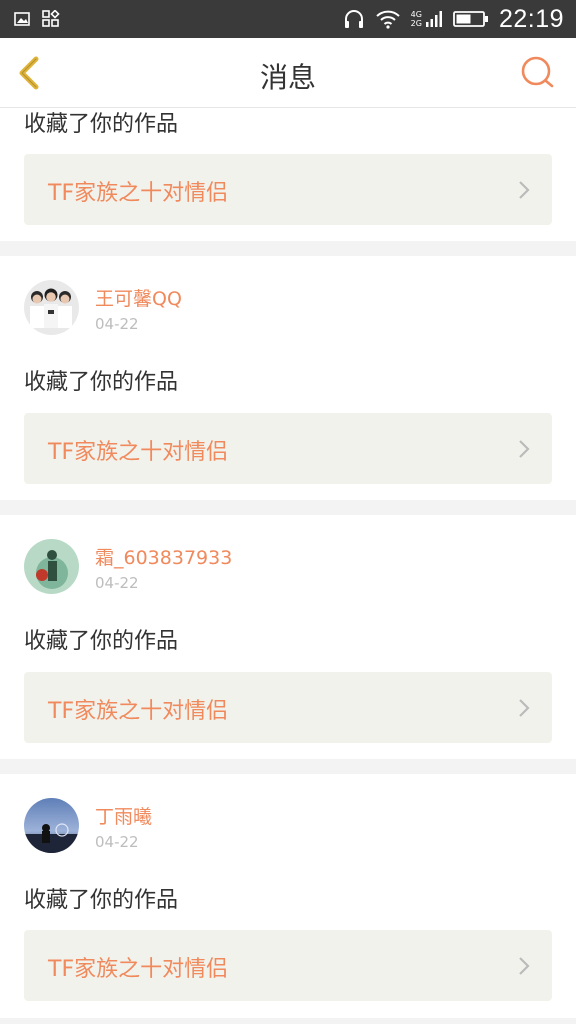 This screenshot has width=576, height=1024. Describe the element at coordinates (416, 23) in the screenshot. I see `network-label-bottom: 2G` at that location.